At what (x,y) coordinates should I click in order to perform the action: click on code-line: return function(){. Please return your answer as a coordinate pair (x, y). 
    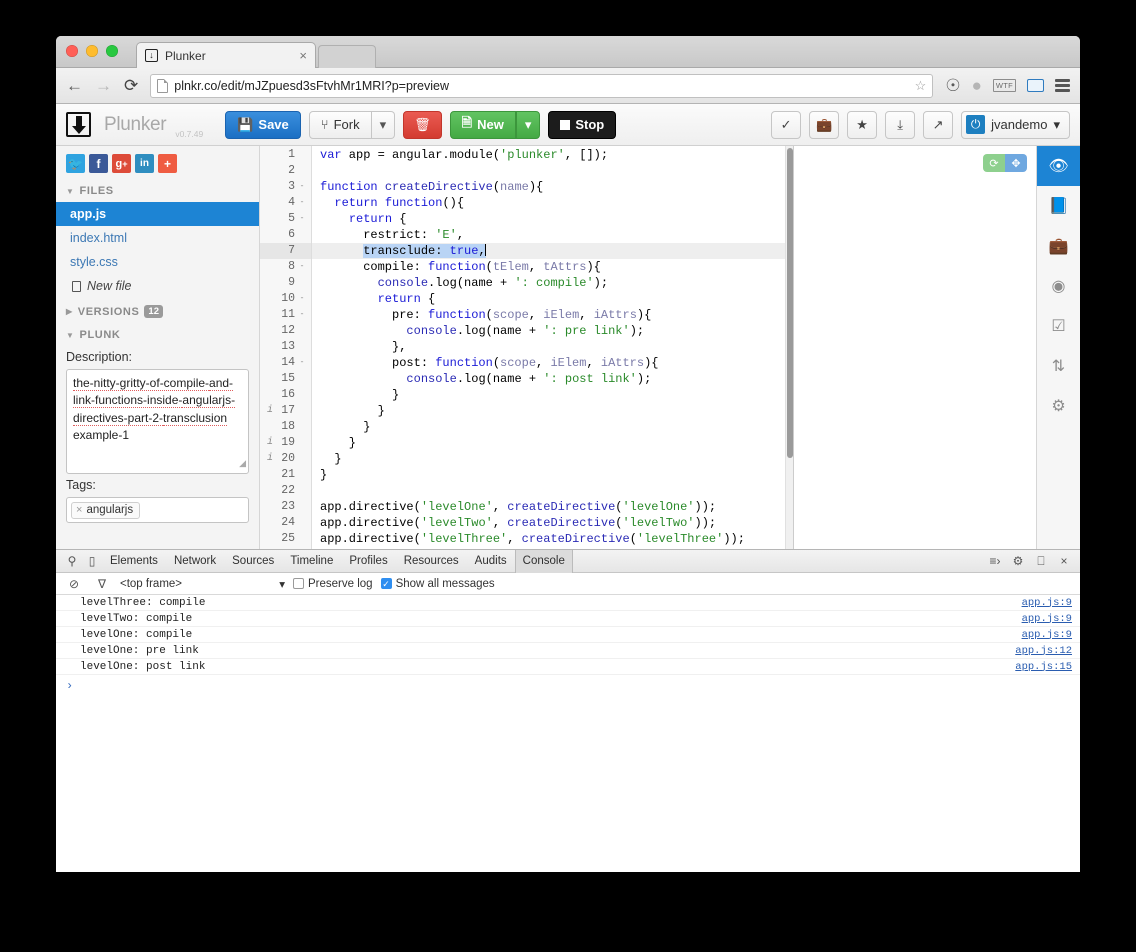
    Looking at the image, I should click on (552, 203).